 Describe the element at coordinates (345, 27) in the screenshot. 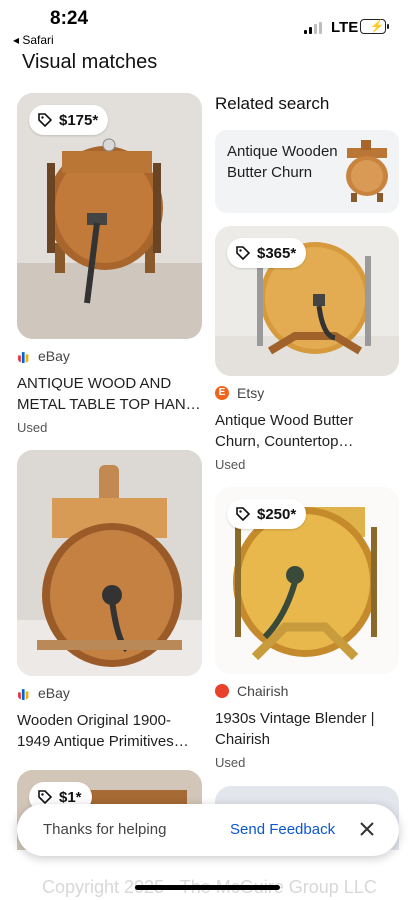

I see `network-label: LTE` at that location.